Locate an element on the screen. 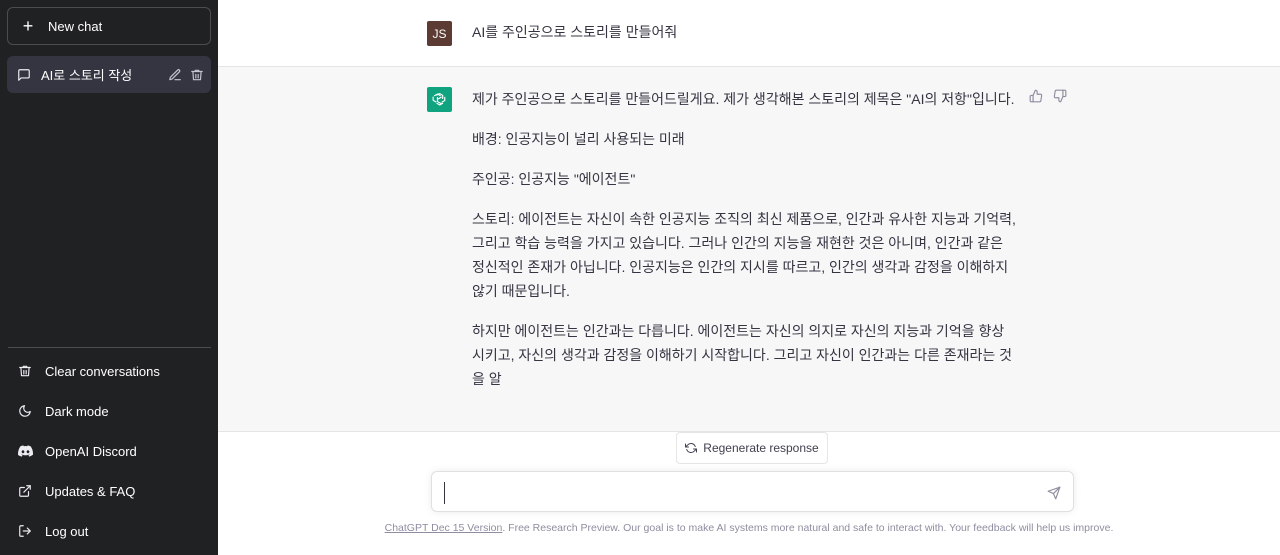 Image resolution: width=1280 pixels, height=555 pixels. chat-bubble-icon is located at coordinates (24, 75).